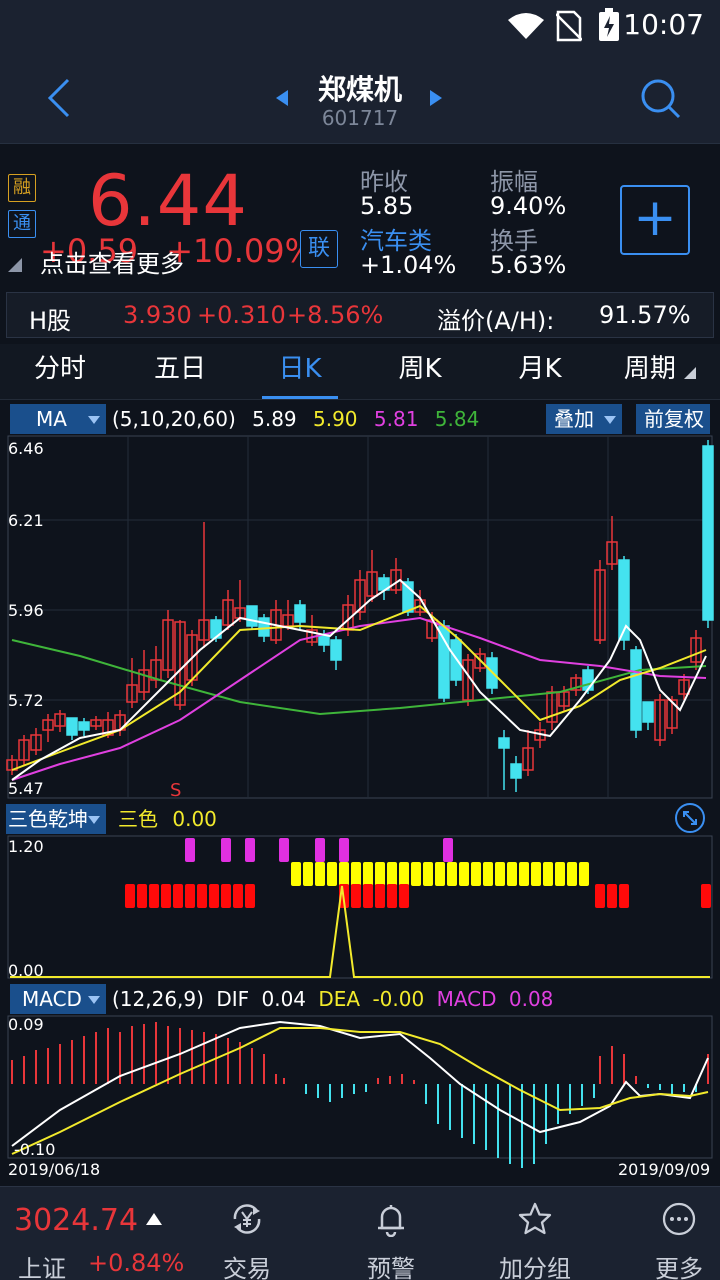  What do you see at coordinates (26, 1024) in the screenshot?
I see `macd-y-top: 0.09` at bounding box center [26, 1024].